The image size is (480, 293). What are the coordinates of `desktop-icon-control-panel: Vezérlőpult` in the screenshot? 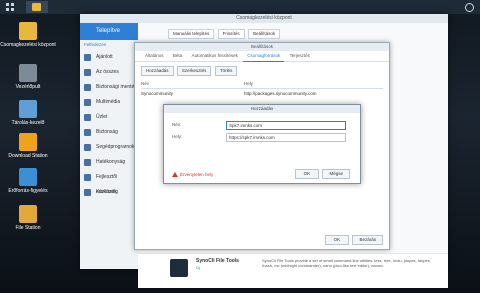 It's located at (28, 77).